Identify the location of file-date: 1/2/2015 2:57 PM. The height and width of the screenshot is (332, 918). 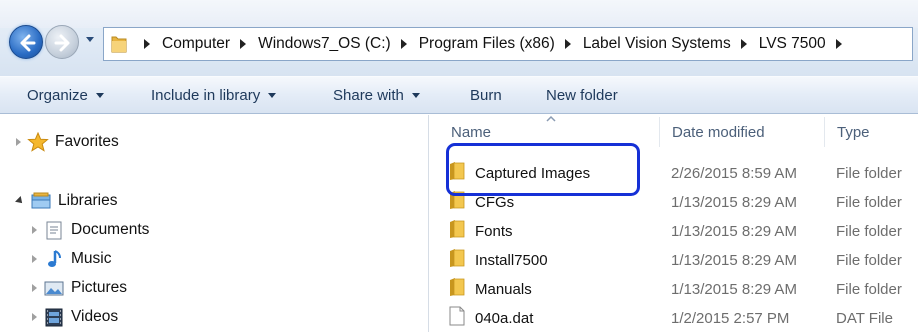
(730, 318).